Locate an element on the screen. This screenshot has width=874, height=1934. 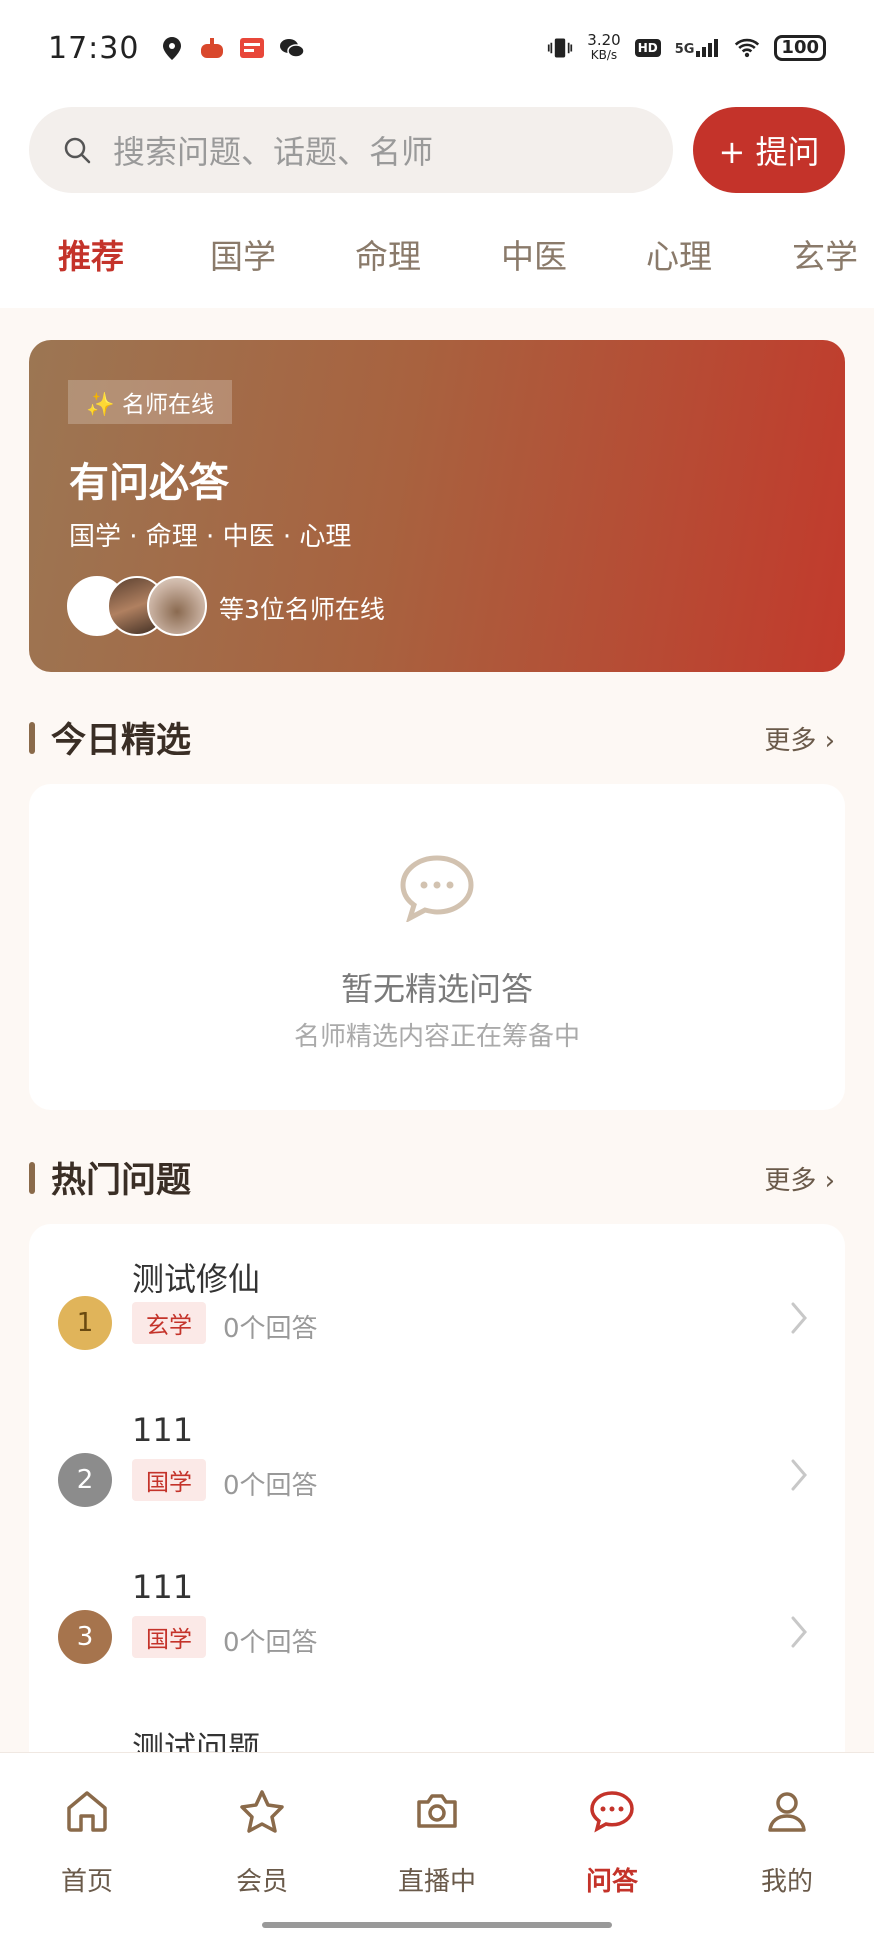
tab-xuanxue: 玄学 is located at coordinates (825, 254).